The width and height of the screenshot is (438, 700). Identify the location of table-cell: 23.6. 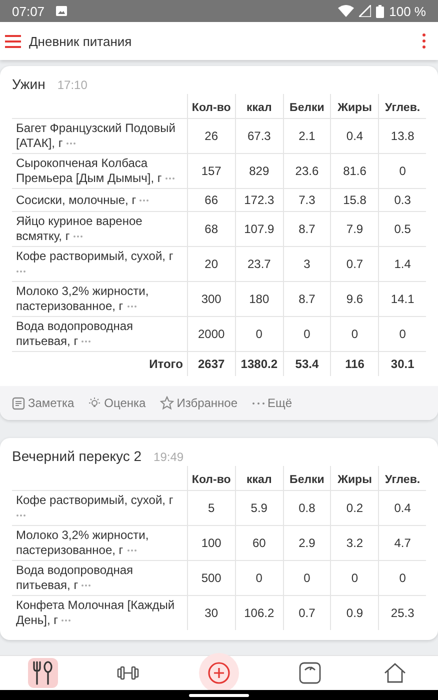
(307, 171).